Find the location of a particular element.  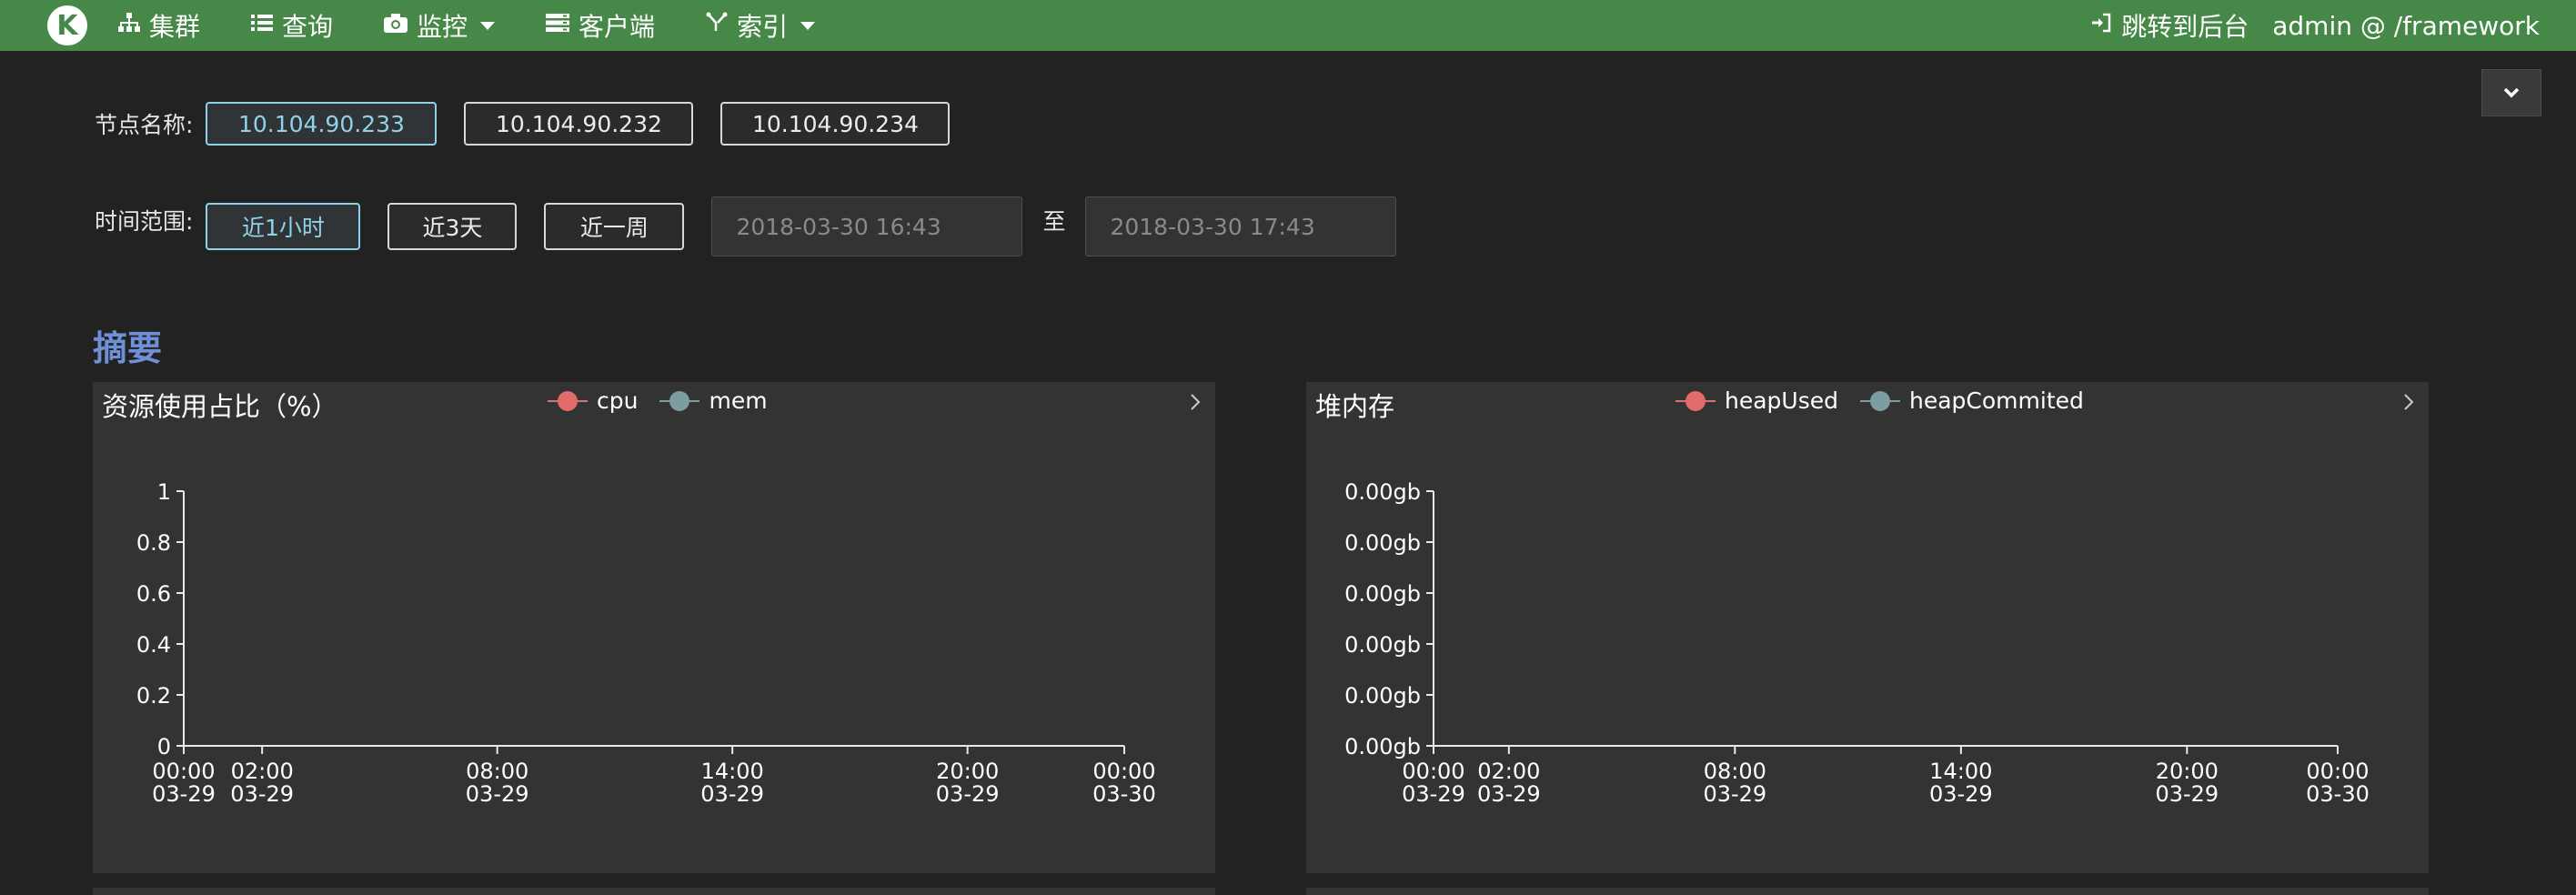

y-tick-label: 0 is located at coordinates (164, 746).